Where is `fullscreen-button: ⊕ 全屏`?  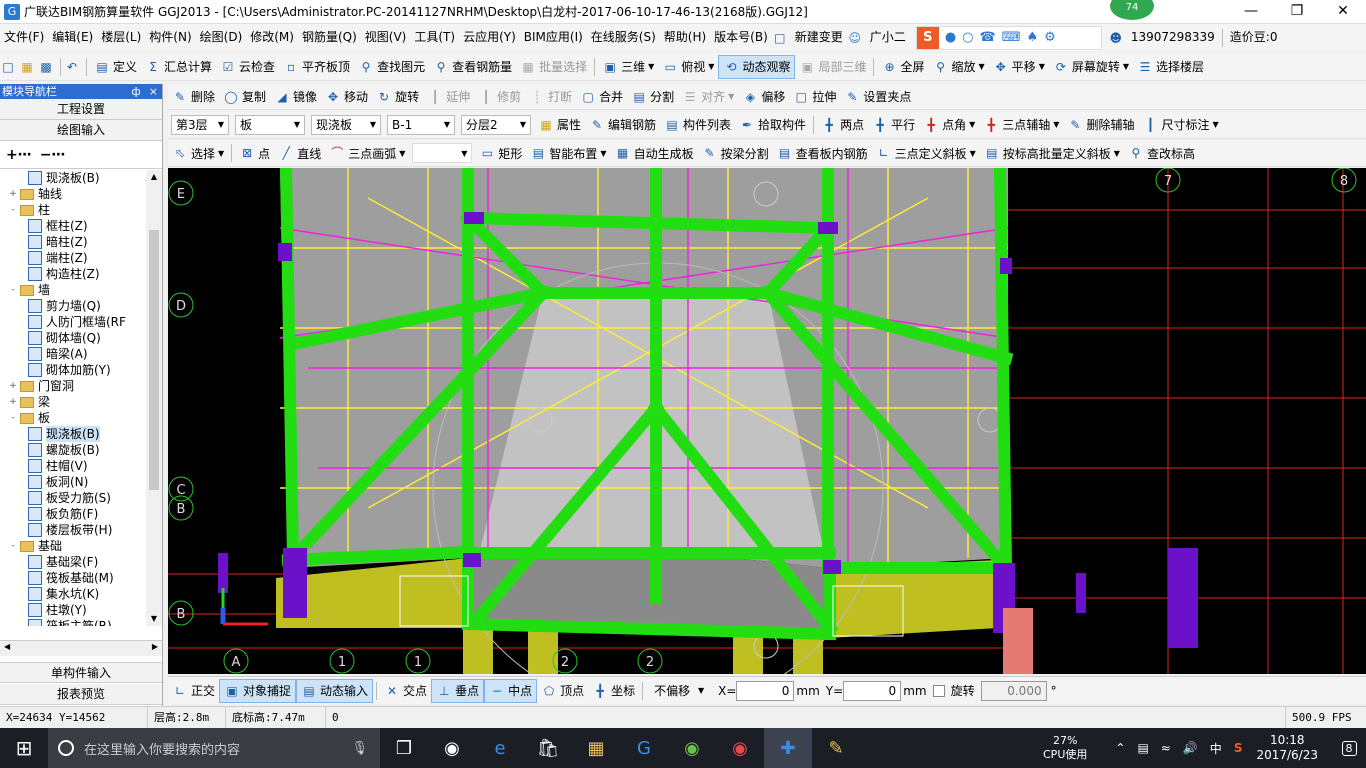 fullscreen-button: ⊕ 全屏 is located at coordinates (902, 67).